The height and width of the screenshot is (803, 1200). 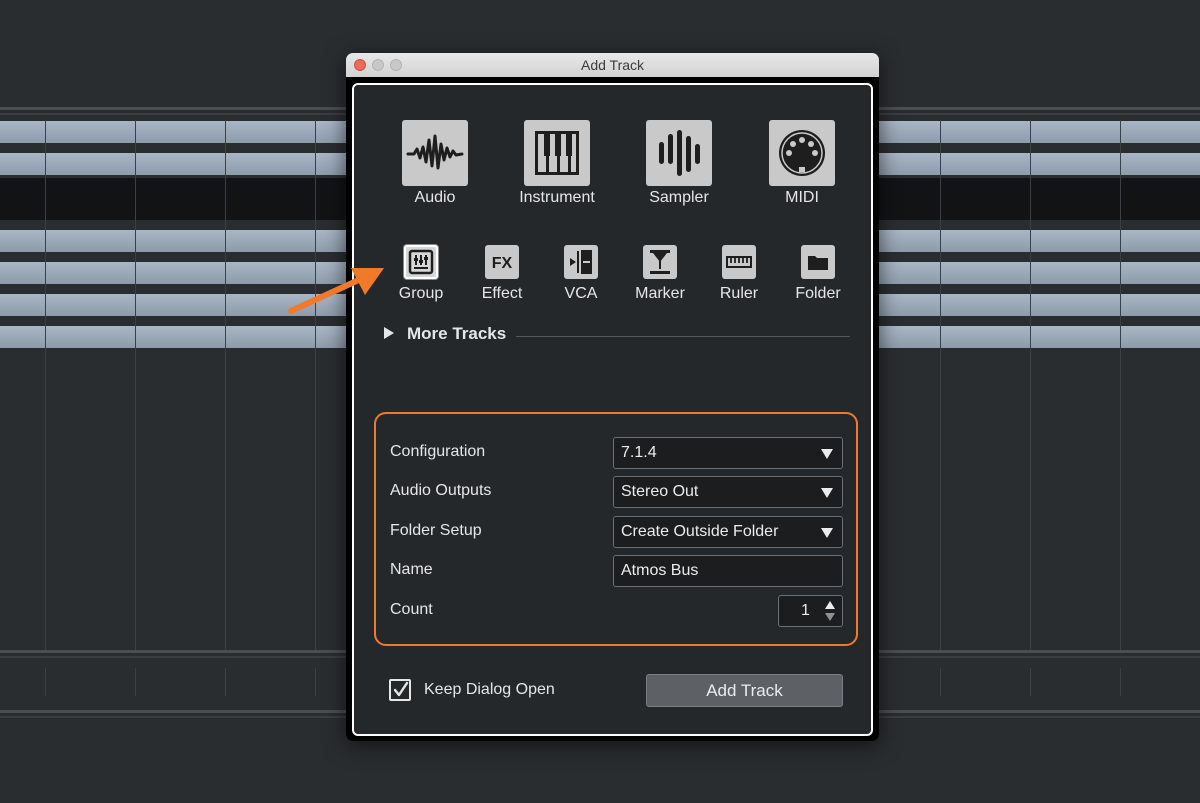 I want to click on name-input, so click(x=728, y=571).